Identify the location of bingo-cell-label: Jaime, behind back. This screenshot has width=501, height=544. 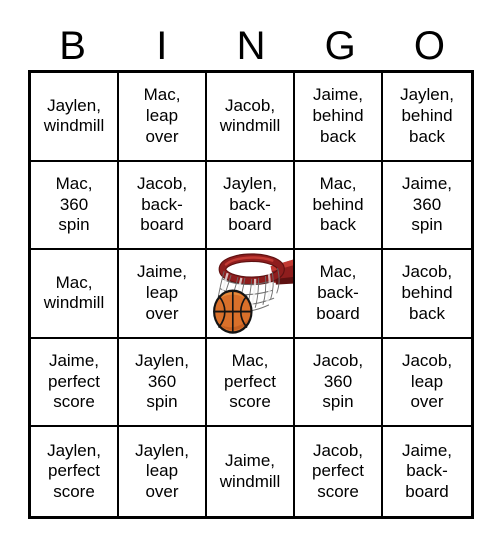
(338, 115).